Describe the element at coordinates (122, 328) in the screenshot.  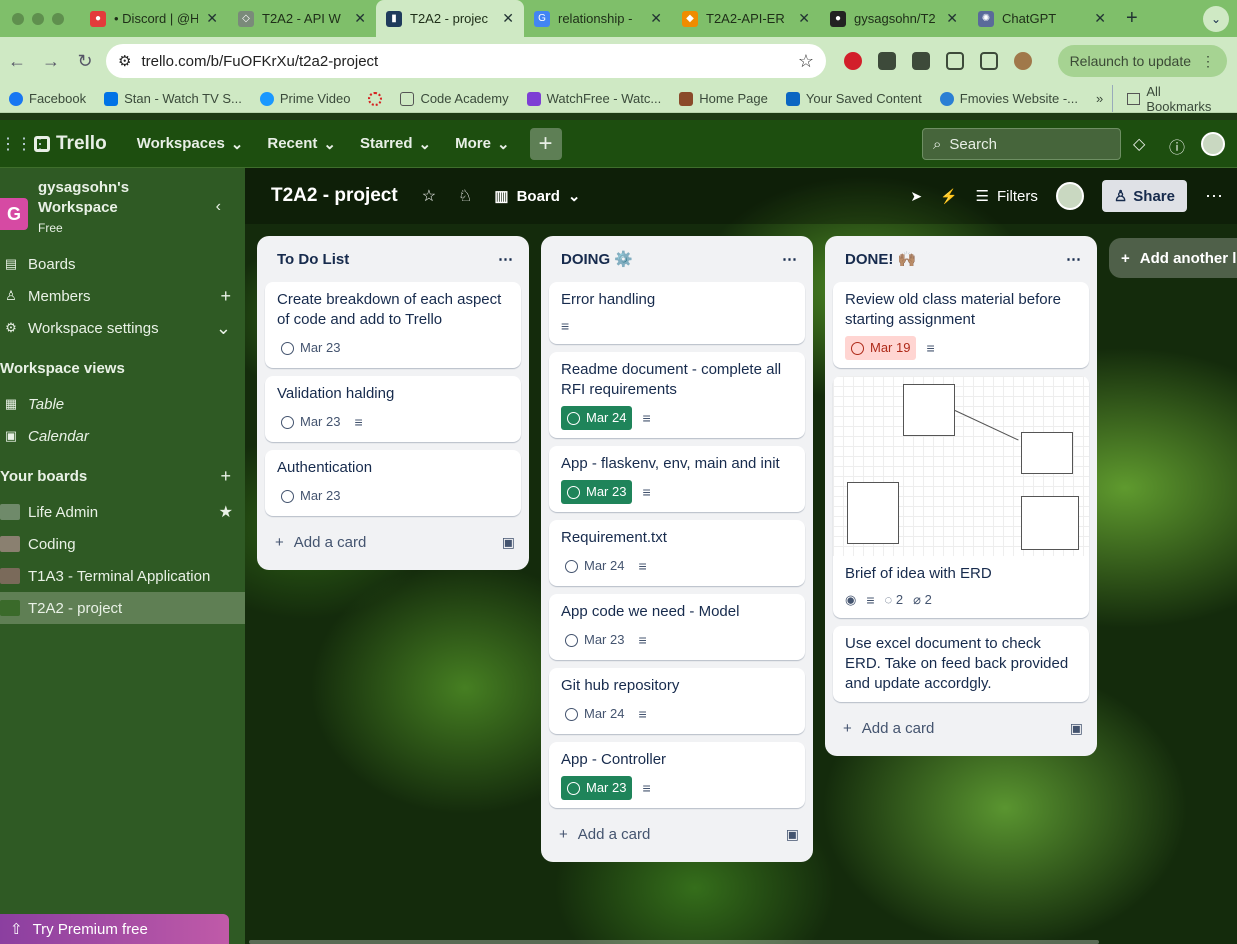
I see `sidebar-item-workspace-settings: ⚙ Workspace settings ⌄` at that location.